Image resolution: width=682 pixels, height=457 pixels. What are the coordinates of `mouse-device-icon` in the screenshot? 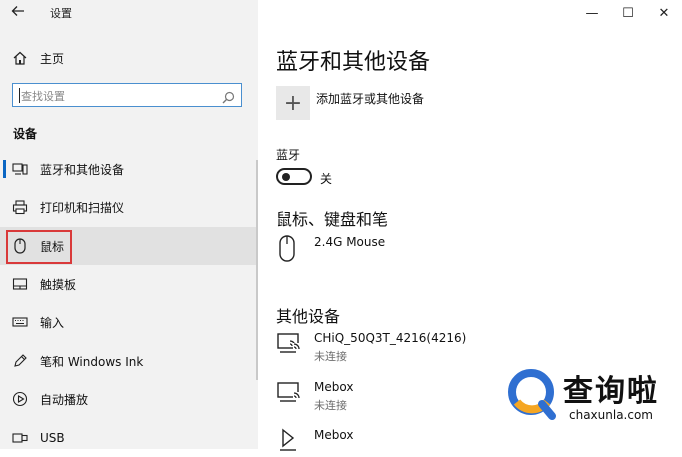 It's located at (289, 248).